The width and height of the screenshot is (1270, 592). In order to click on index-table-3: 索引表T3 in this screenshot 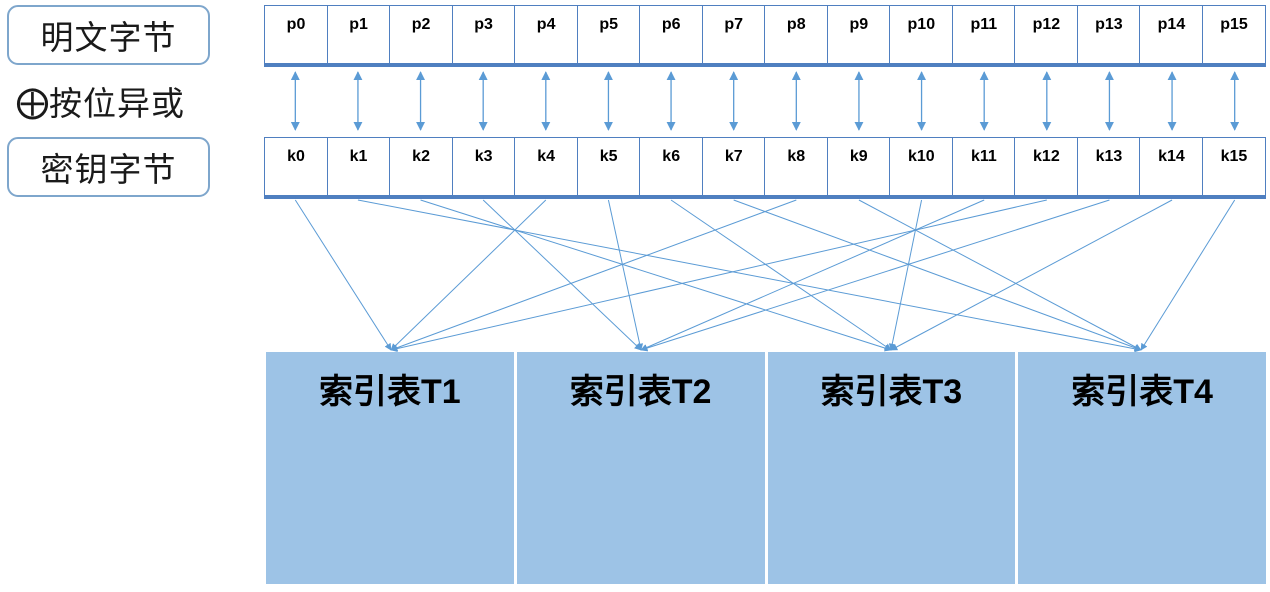, I will do `click(891, 468)`.